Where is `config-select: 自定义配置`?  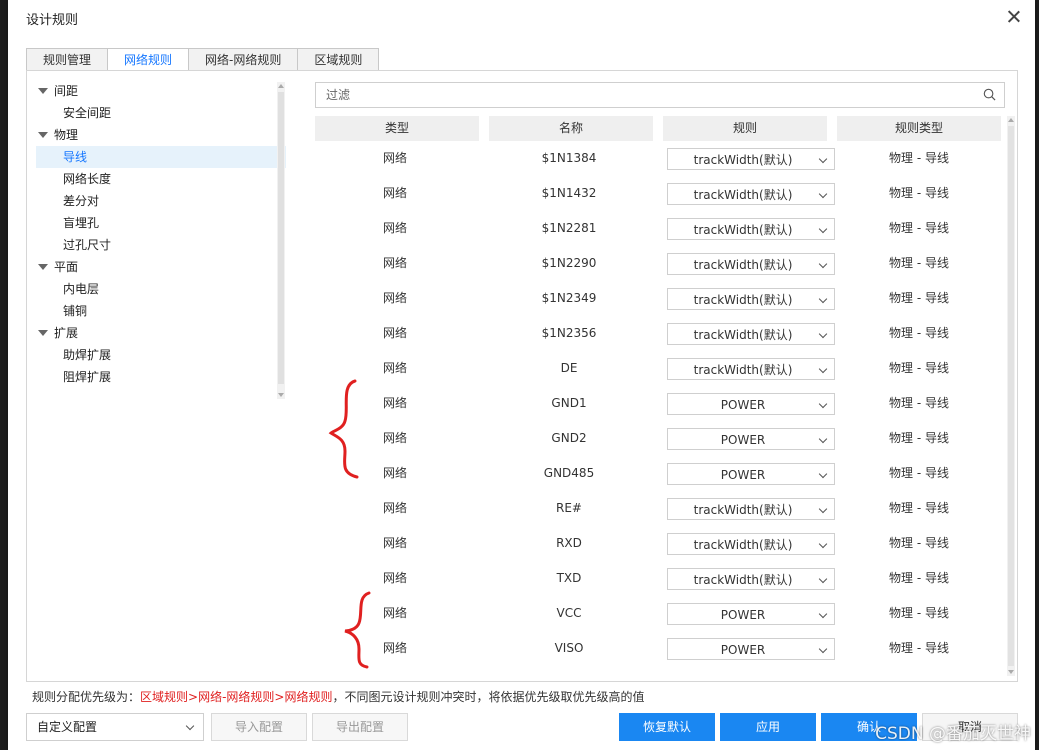
config-select: 自定义配置 is located at coordinates (115, 727).